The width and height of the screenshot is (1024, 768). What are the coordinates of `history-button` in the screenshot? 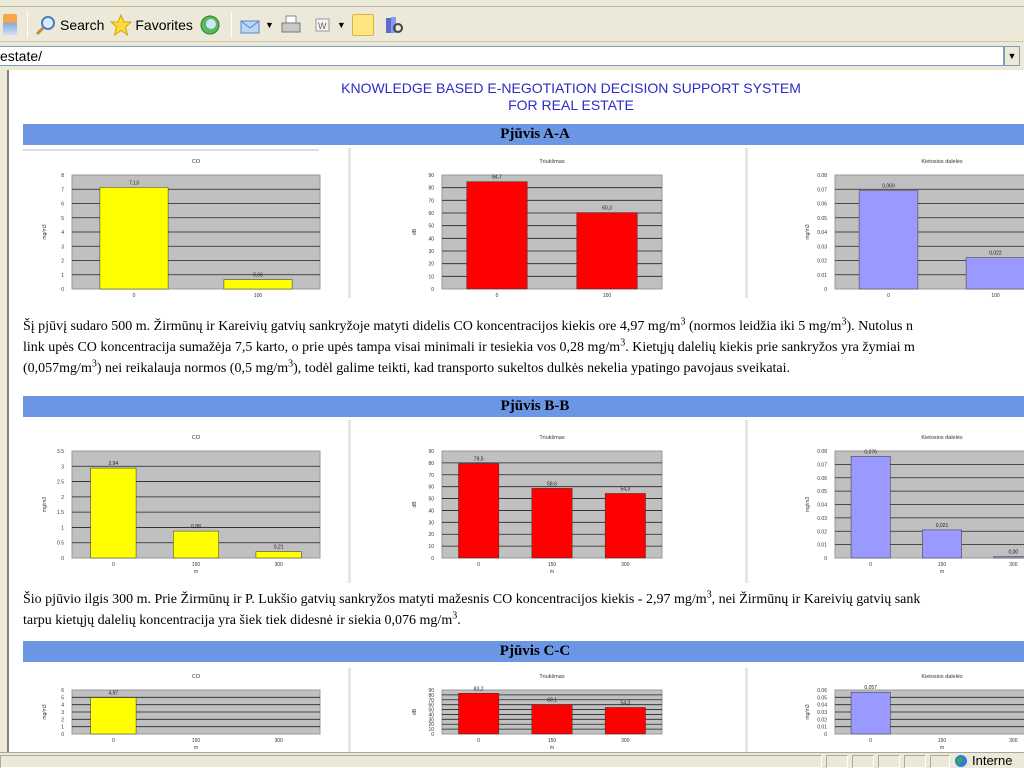 It's located at (211, 25).